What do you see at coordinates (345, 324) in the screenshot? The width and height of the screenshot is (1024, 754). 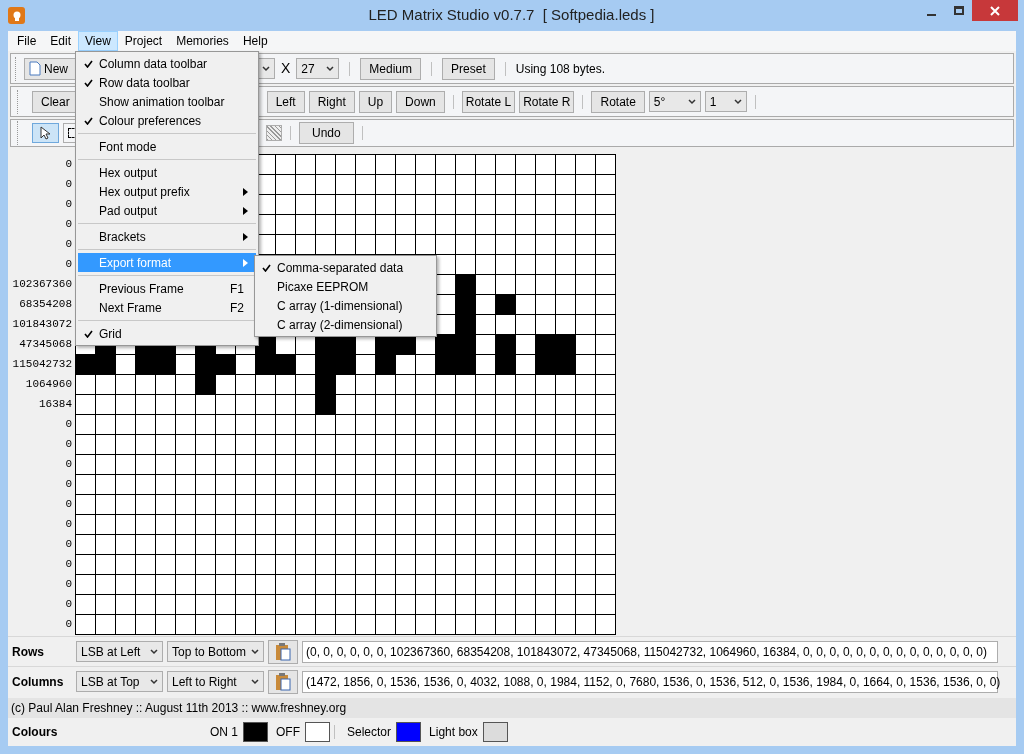 I see `format-option: C array (2-dimensional)` at bounding box center [345, 324].